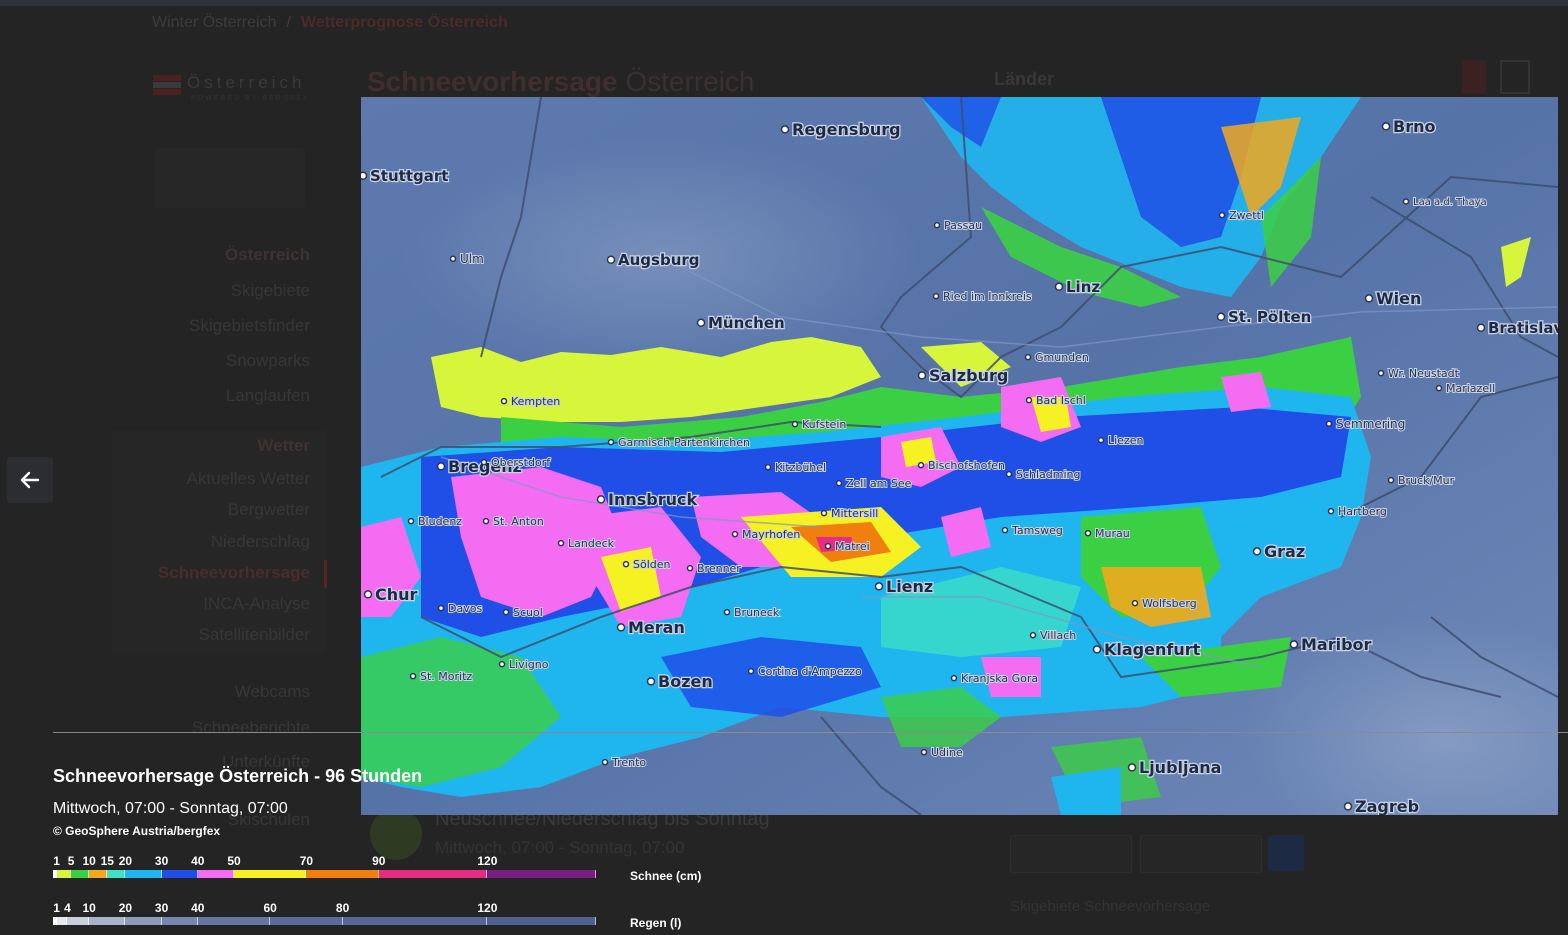 The width and height of the screenshot is (1568, 935). What do you see at coordinates (591, 543) in the screenshot?
I see `city-name: Landeck` at bounding box center [591, 543].